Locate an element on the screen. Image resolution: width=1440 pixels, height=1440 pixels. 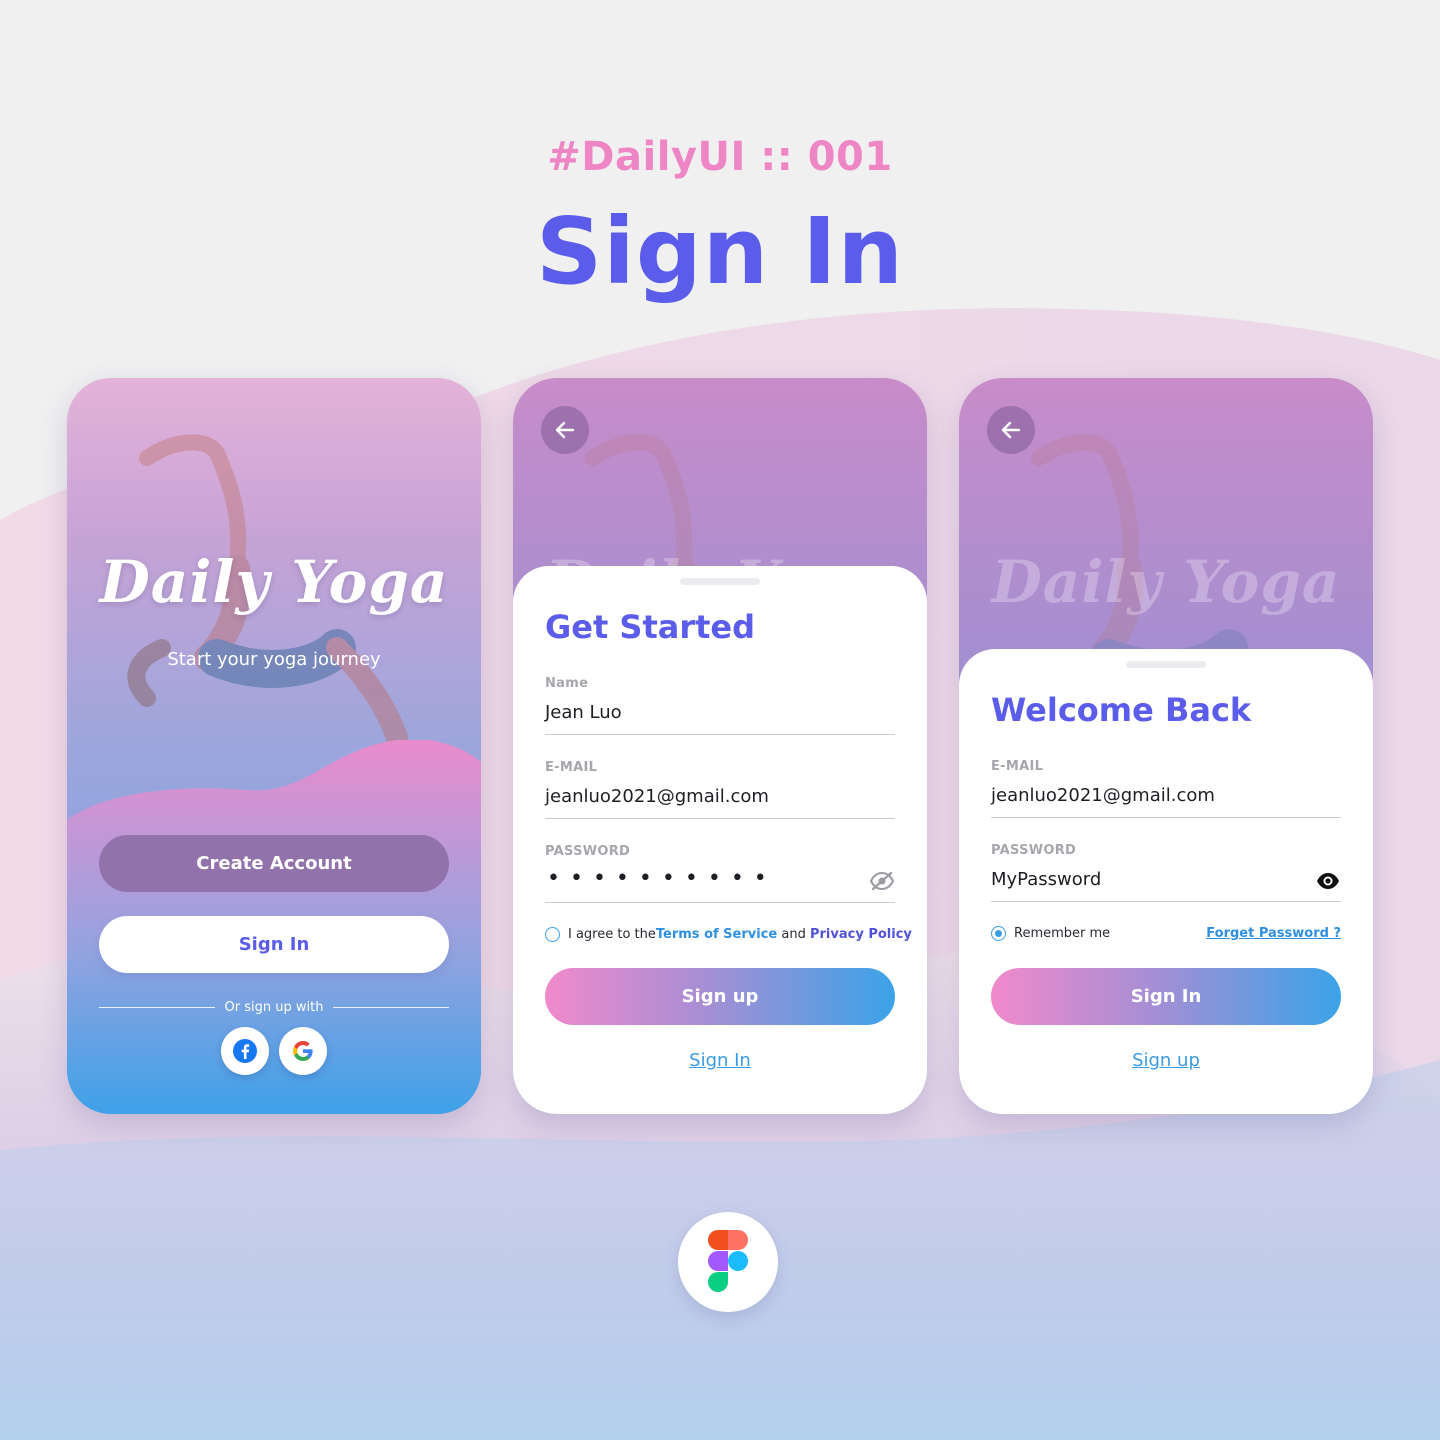
facebook-button is located at coordinates (245, 1051).